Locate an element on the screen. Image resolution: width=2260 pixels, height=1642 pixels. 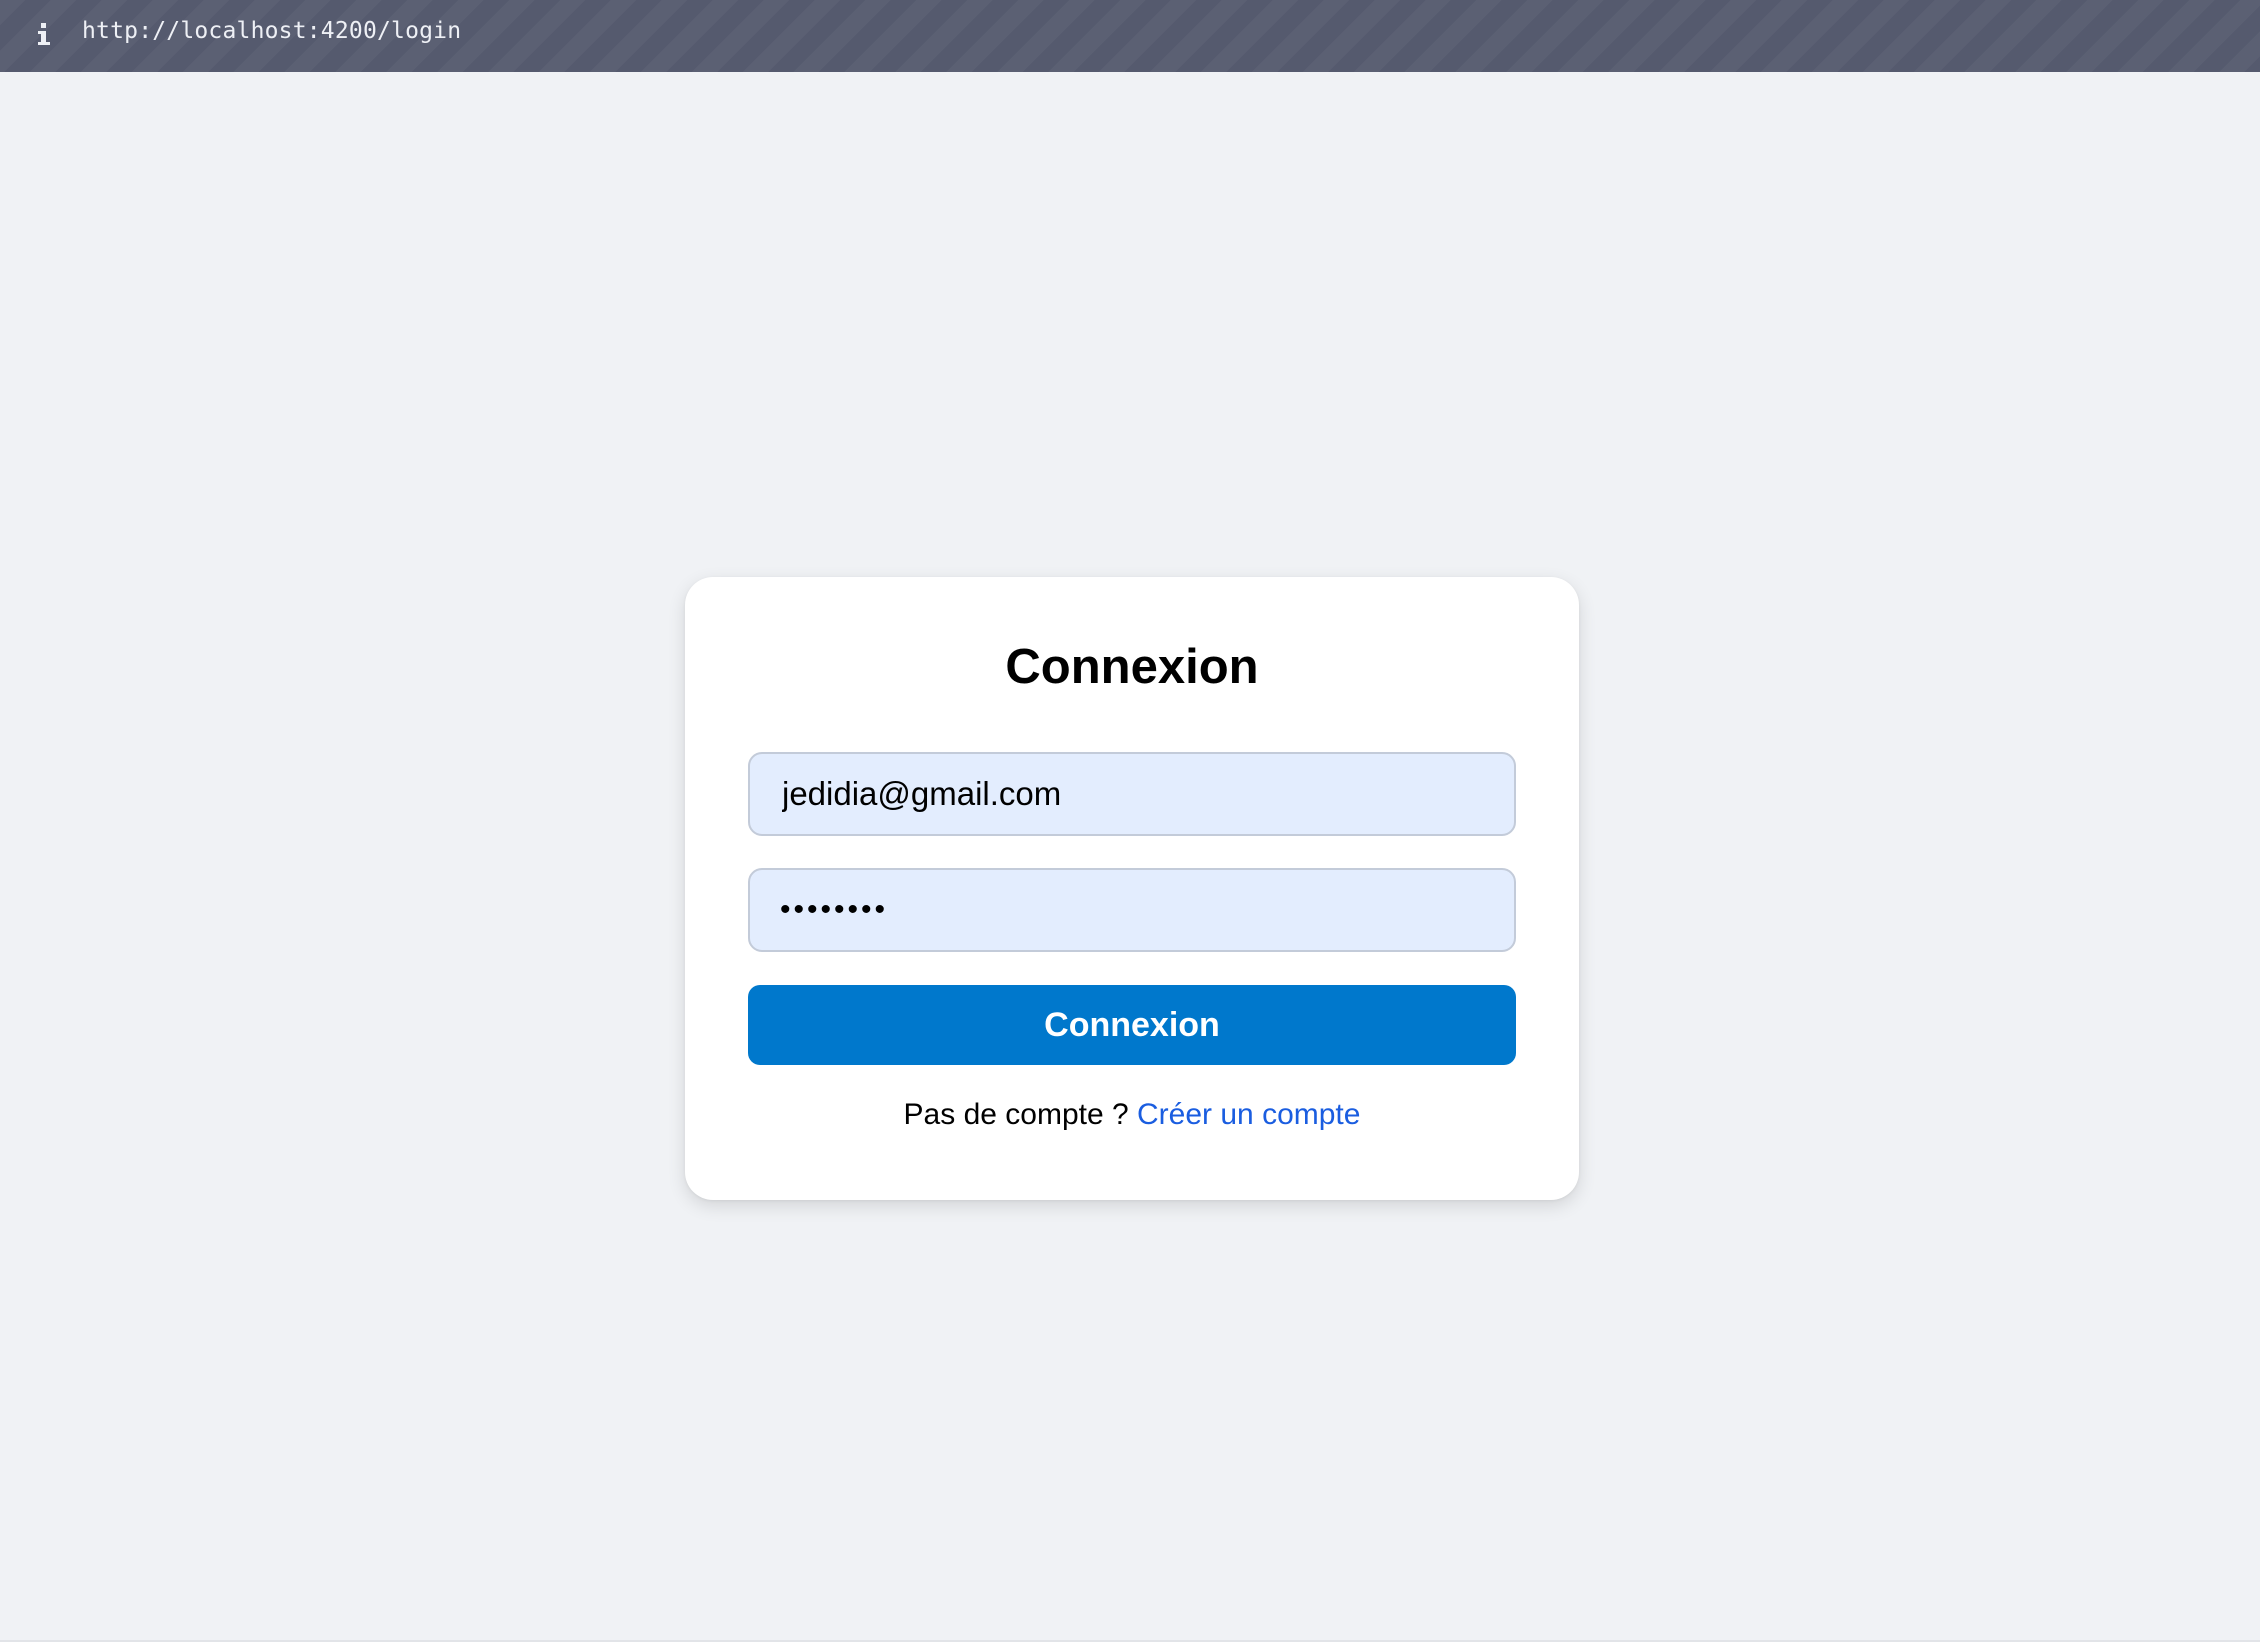
password-field is located at coordinates (1132, 910).